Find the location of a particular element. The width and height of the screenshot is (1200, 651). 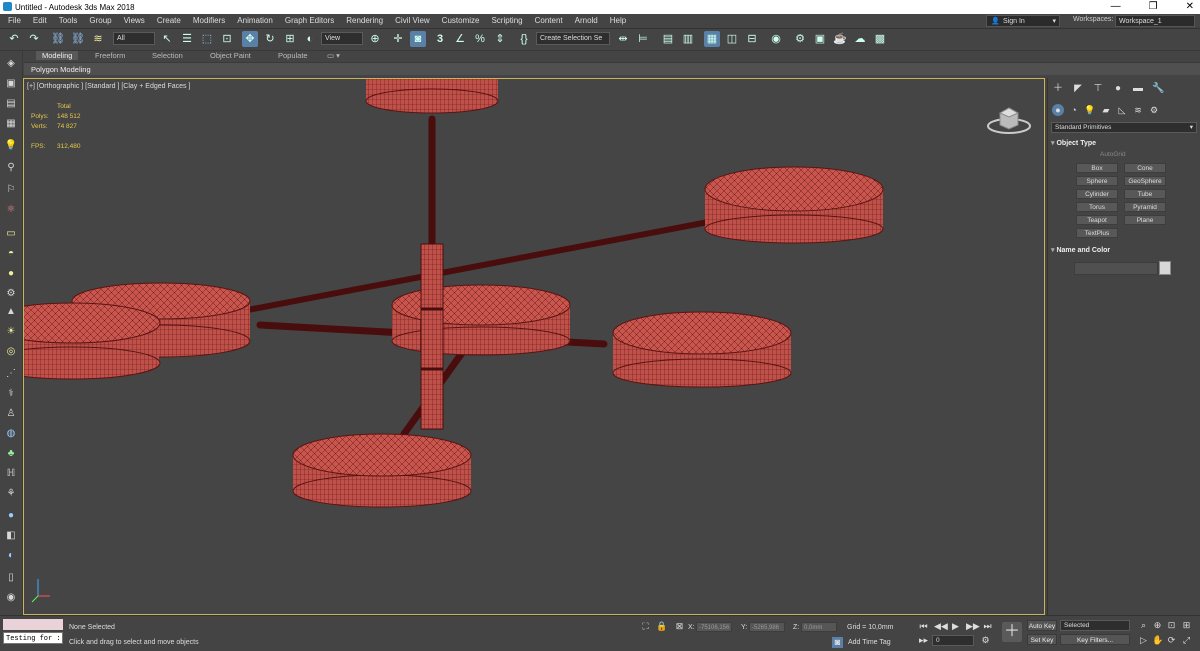

tab-selection: Selection is located at coordinates (167, 55).